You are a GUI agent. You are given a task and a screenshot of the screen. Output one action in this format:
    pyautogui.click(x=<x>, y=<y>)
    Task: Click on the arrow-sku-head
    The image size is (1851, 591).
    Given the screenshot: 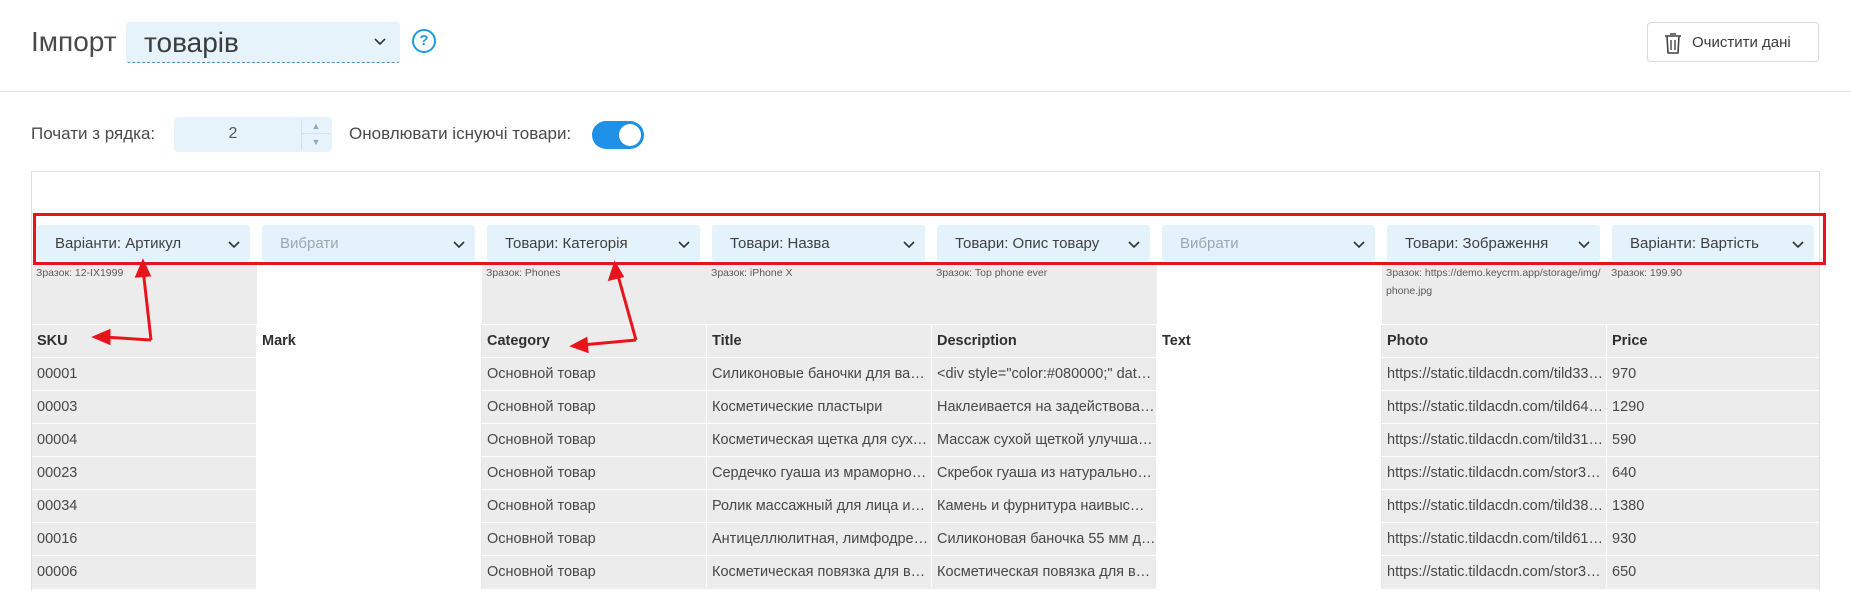 What is the action you would take?
    pyautogui.click(x=127, y=338)
    